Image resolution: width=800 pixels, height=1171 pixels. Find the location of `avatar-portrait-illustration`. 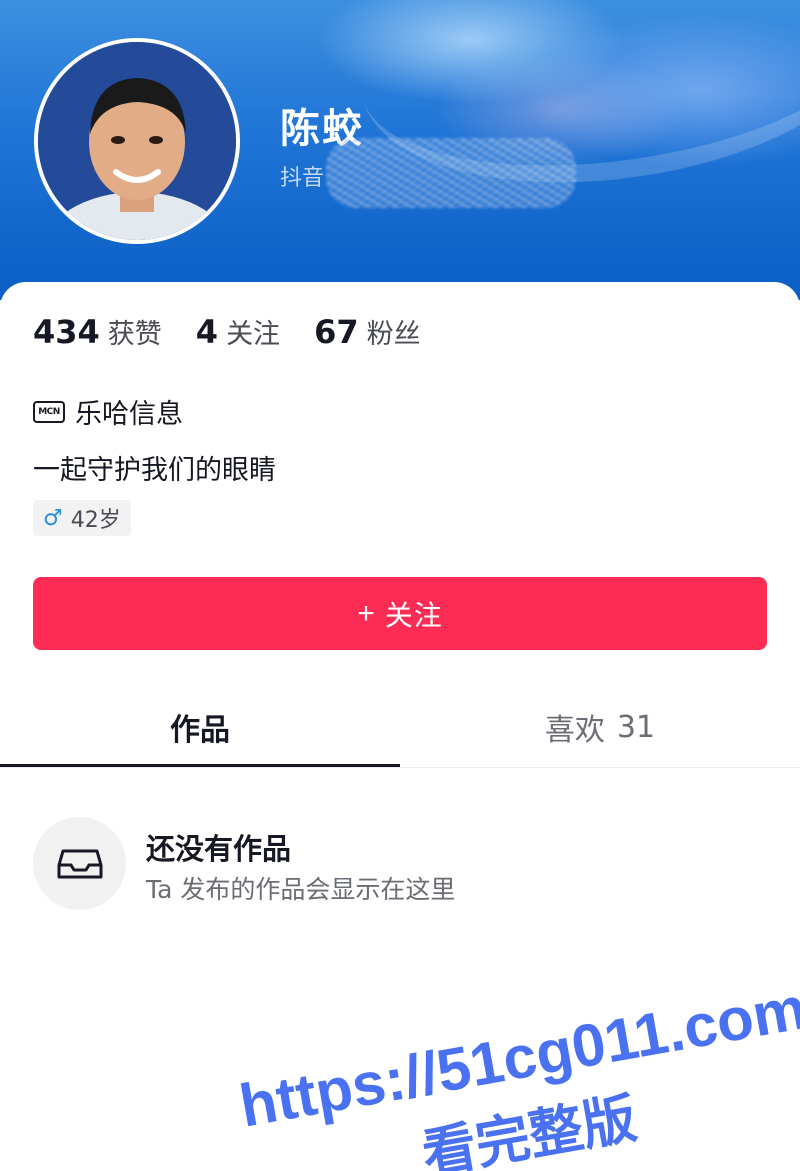

avatar-portrait-illustration is located at coordinates (137, 141).